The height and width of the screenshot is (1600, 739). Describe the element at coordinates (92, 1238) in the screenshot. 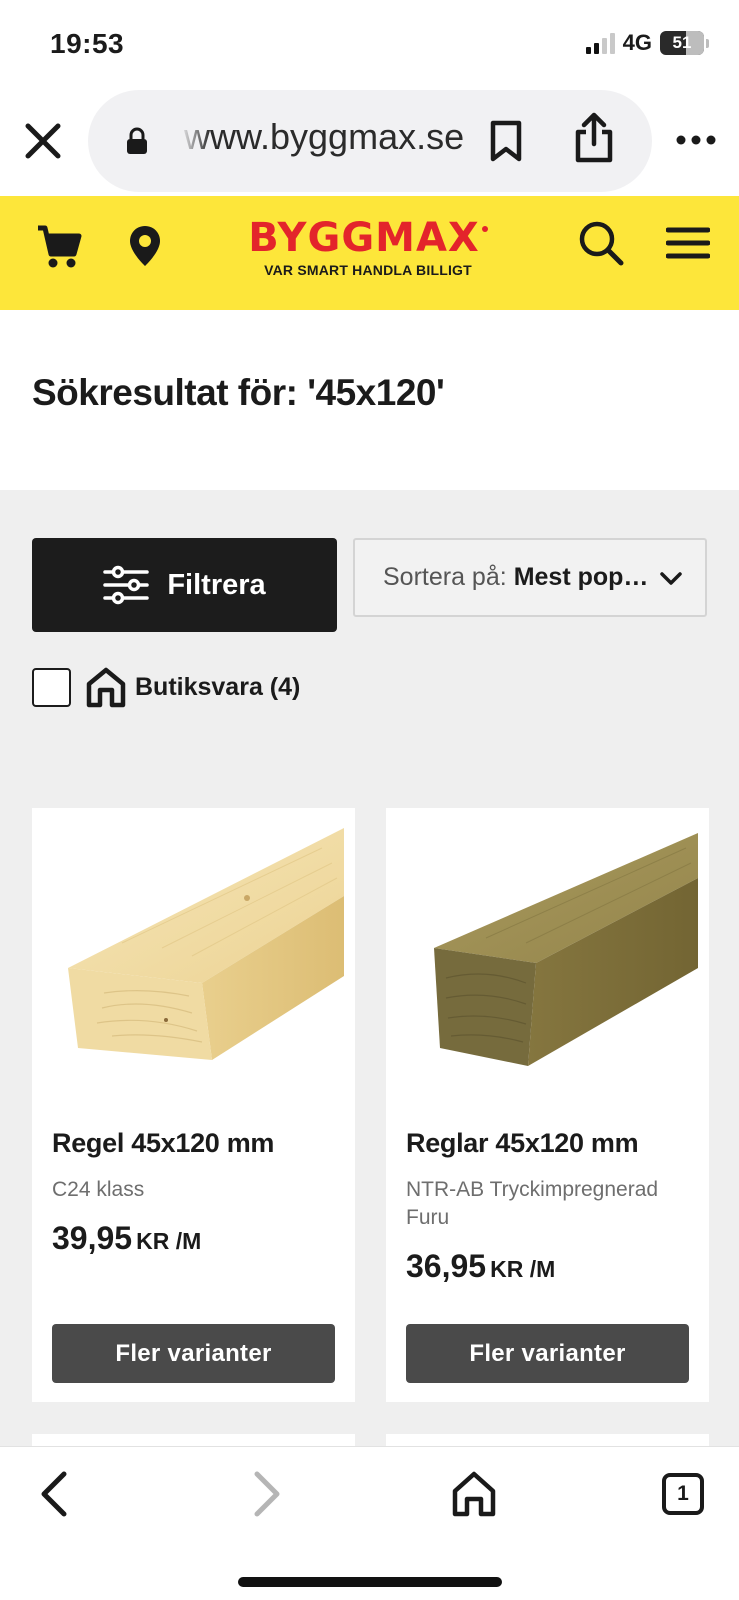

I see `price-value: 39,95` at that location.